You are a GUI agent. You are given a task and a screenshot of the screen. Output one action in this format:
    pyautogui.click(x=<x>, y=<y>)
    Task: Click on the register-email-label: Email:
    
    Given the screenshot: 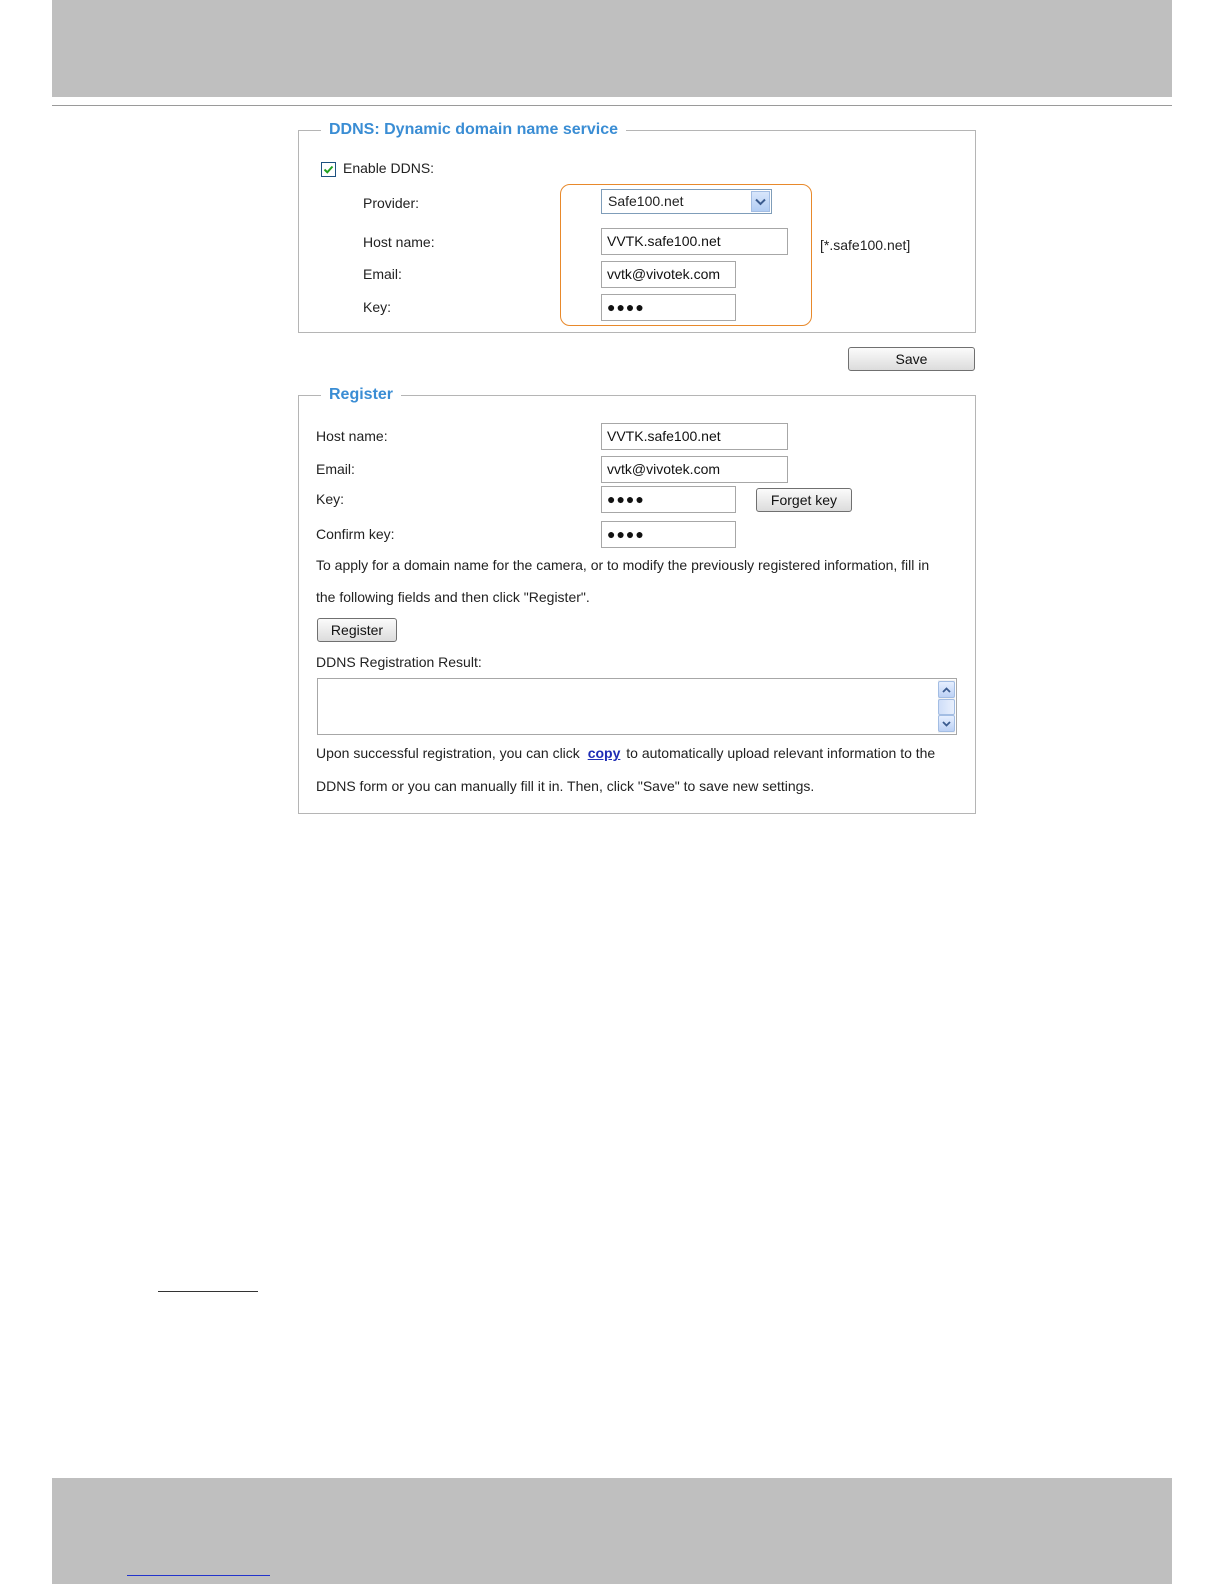 What is the action you would take?
    pyautogui.click(x=335, y=469)
    